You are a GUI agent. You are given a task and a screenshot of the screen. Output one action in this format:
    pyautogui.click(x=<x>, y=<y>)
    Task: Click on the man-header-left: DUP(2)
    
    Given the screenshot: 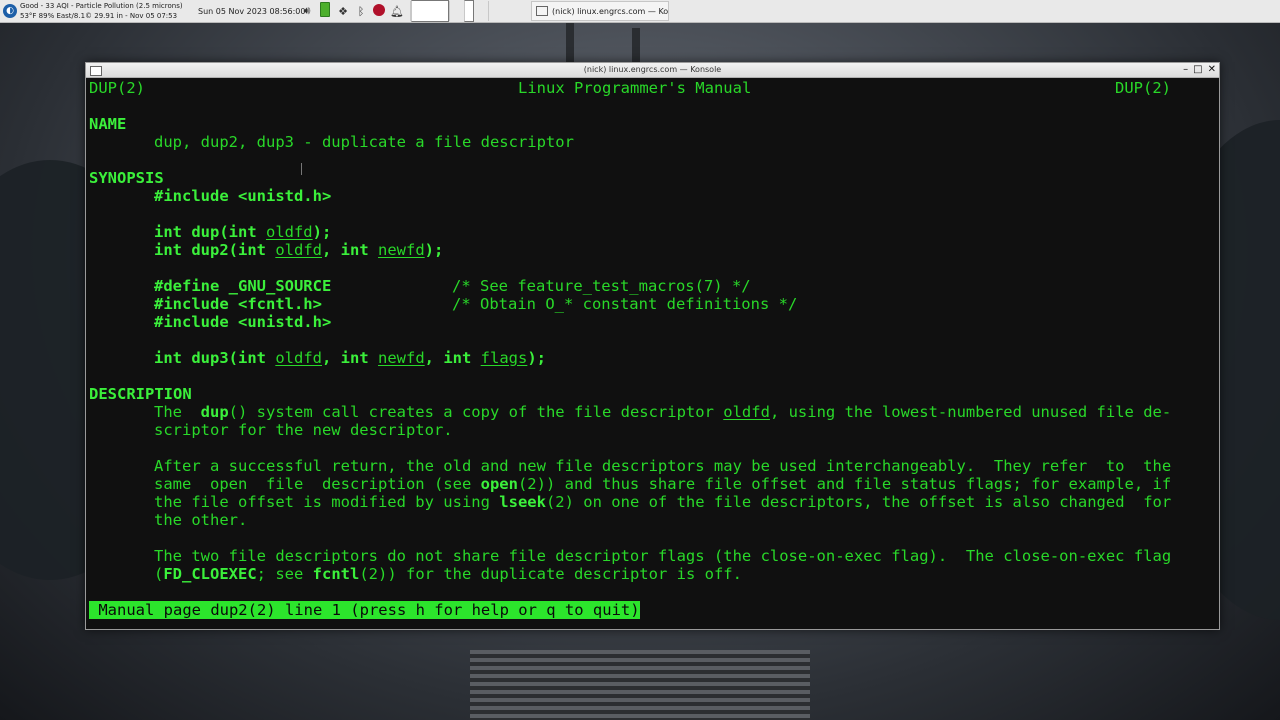 What is the action you would take?
    pyautogui.click(x=117, y=88)
    